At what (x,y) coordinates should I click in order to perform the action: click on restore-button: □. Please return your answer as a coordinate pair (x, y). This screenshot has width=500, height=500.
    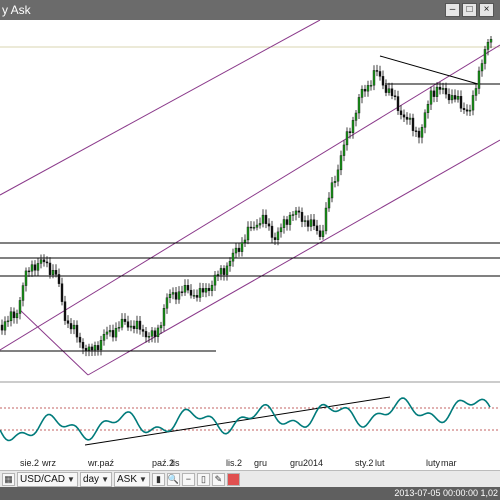
    Looking at the image, I should click on (469, 10).